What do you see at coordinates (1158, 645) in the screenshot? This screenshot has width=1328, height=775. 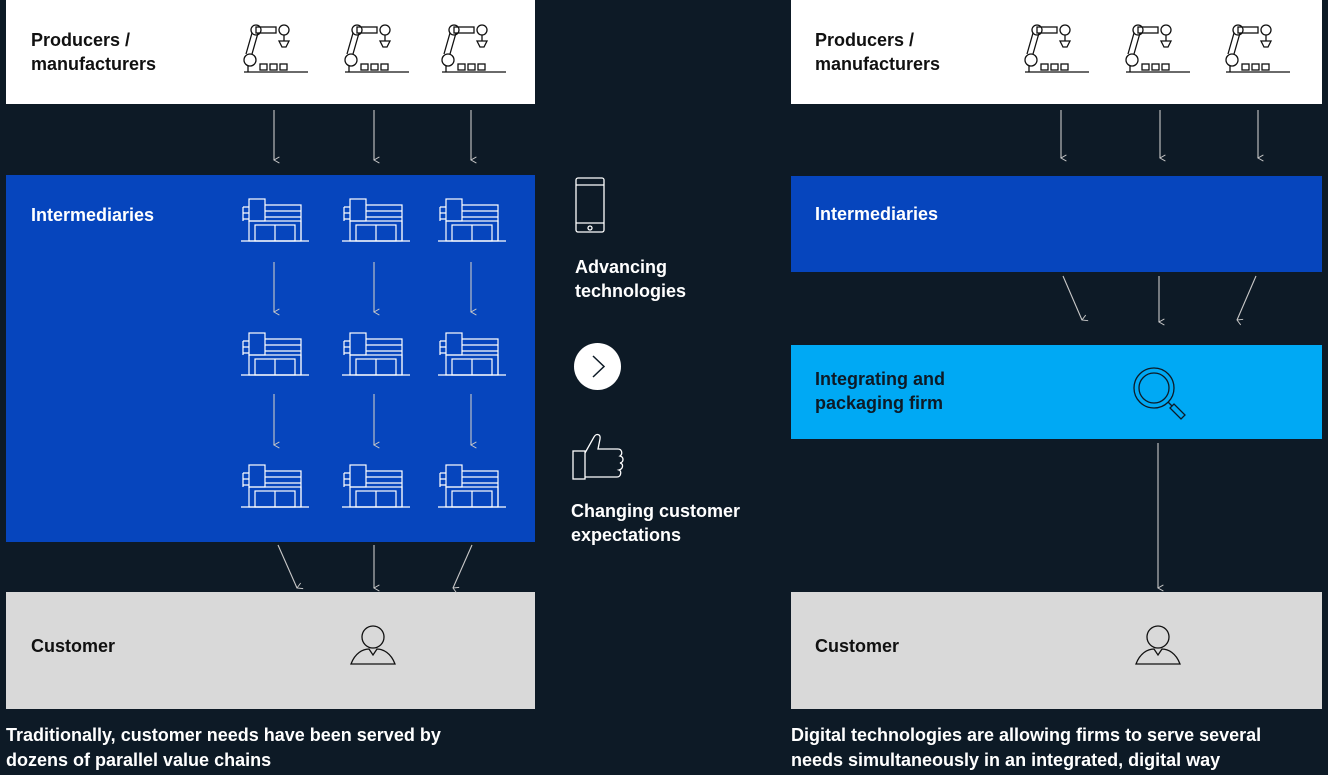 I see `person-icon` at bounding box center [1158, 645].